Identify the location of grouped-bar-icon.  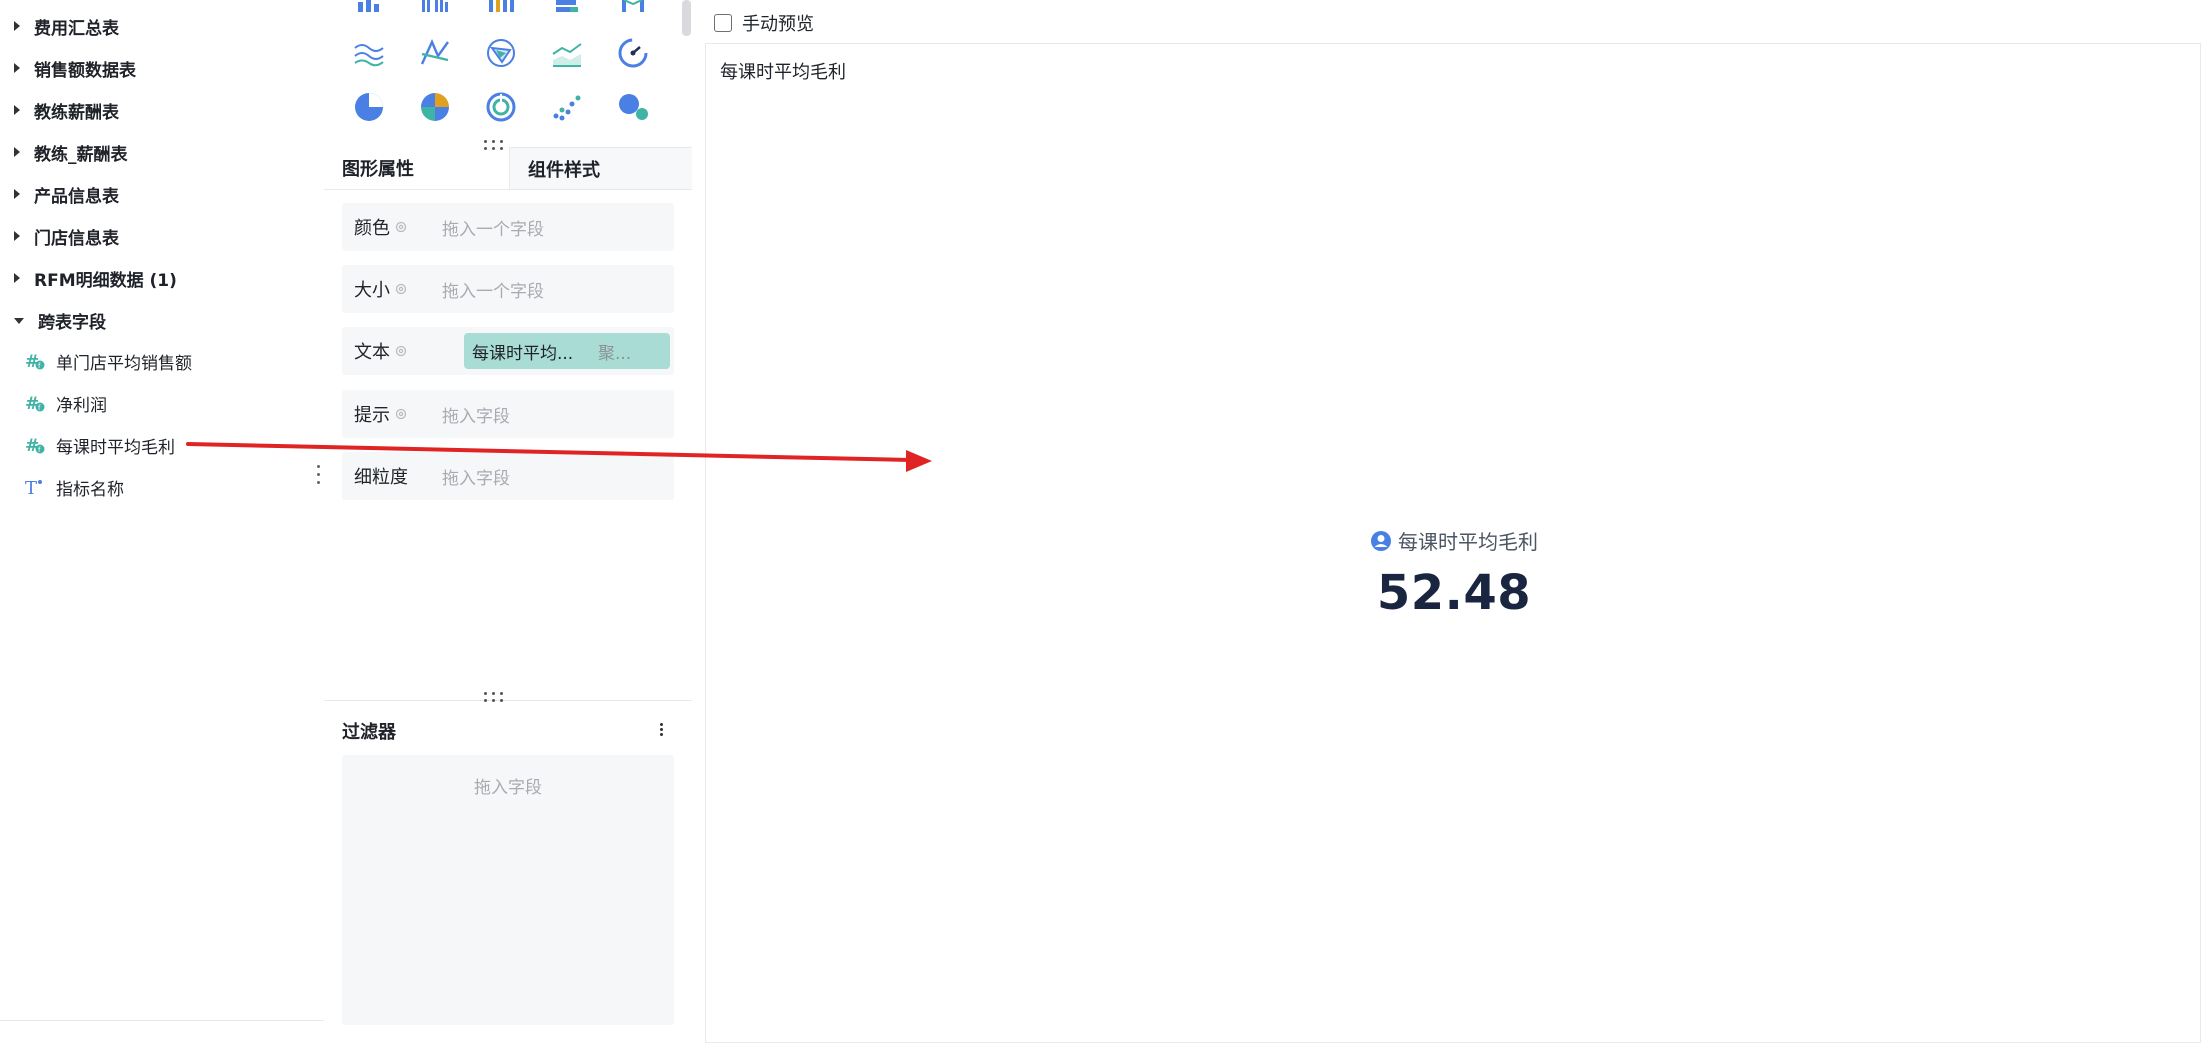
(435, 7).